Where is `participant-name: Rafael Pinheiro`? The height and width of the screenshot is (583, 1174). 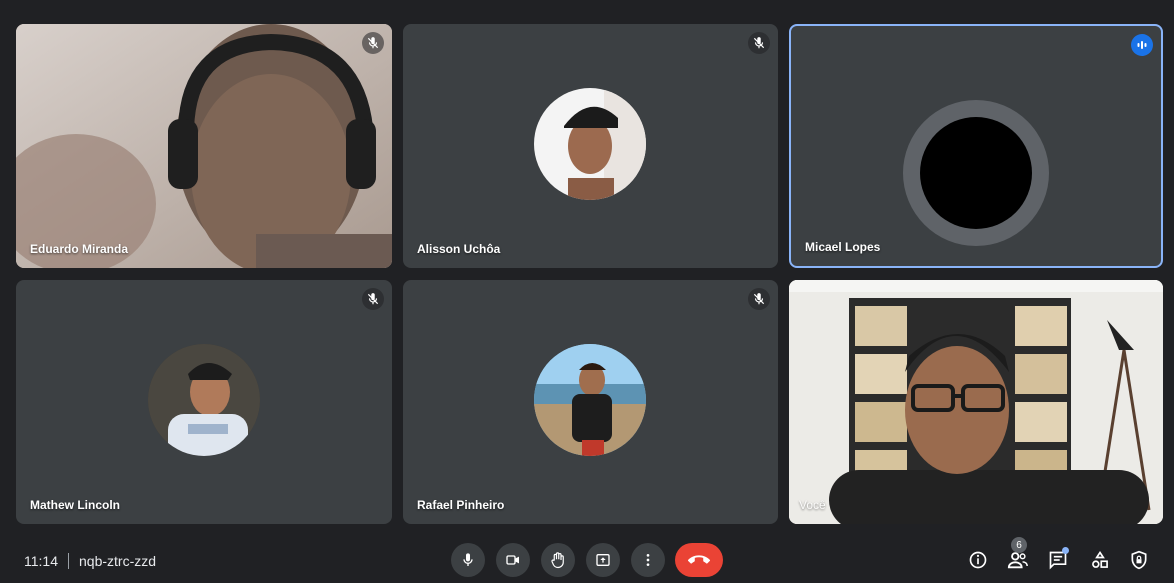
participant-name: Rafael Pinheiro is located at coordinates (461, 505).